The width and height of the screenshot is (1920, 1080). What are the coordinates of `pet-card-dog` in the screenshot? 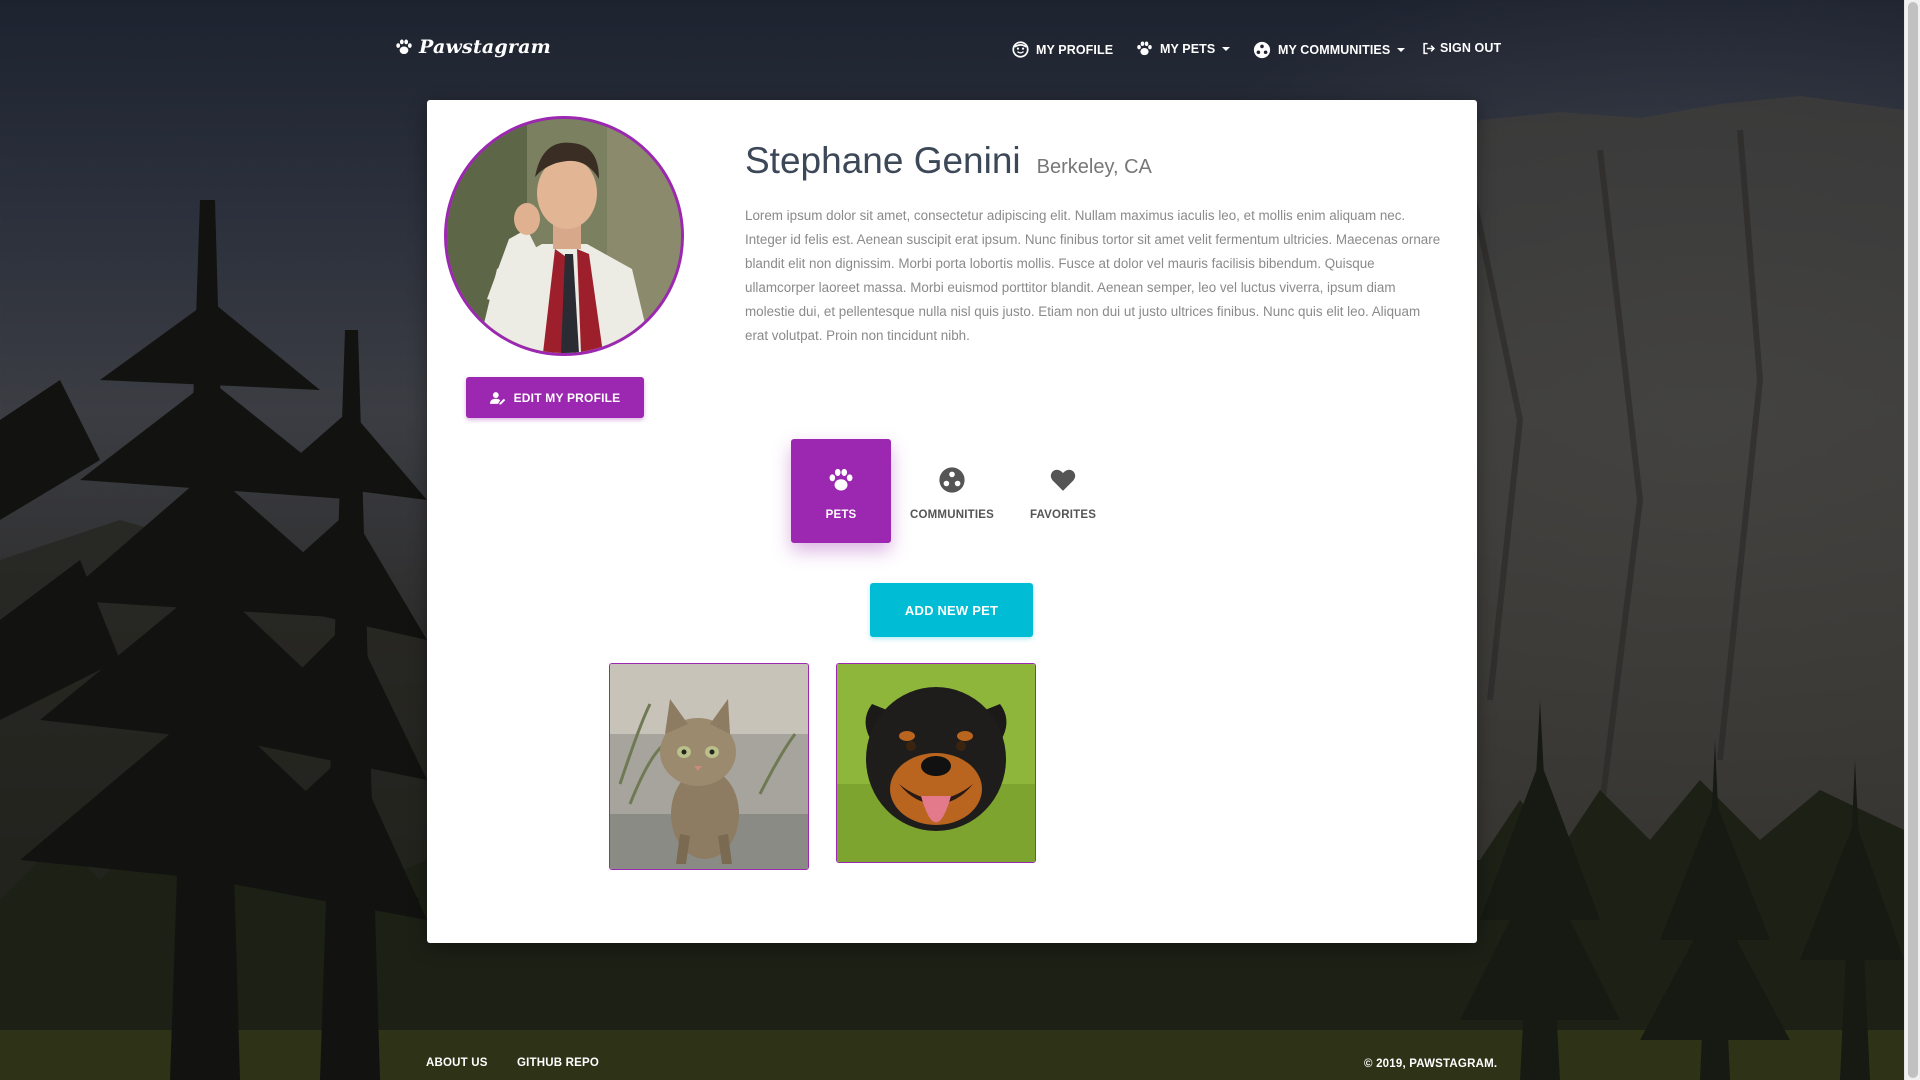 It's located at (936, 763).